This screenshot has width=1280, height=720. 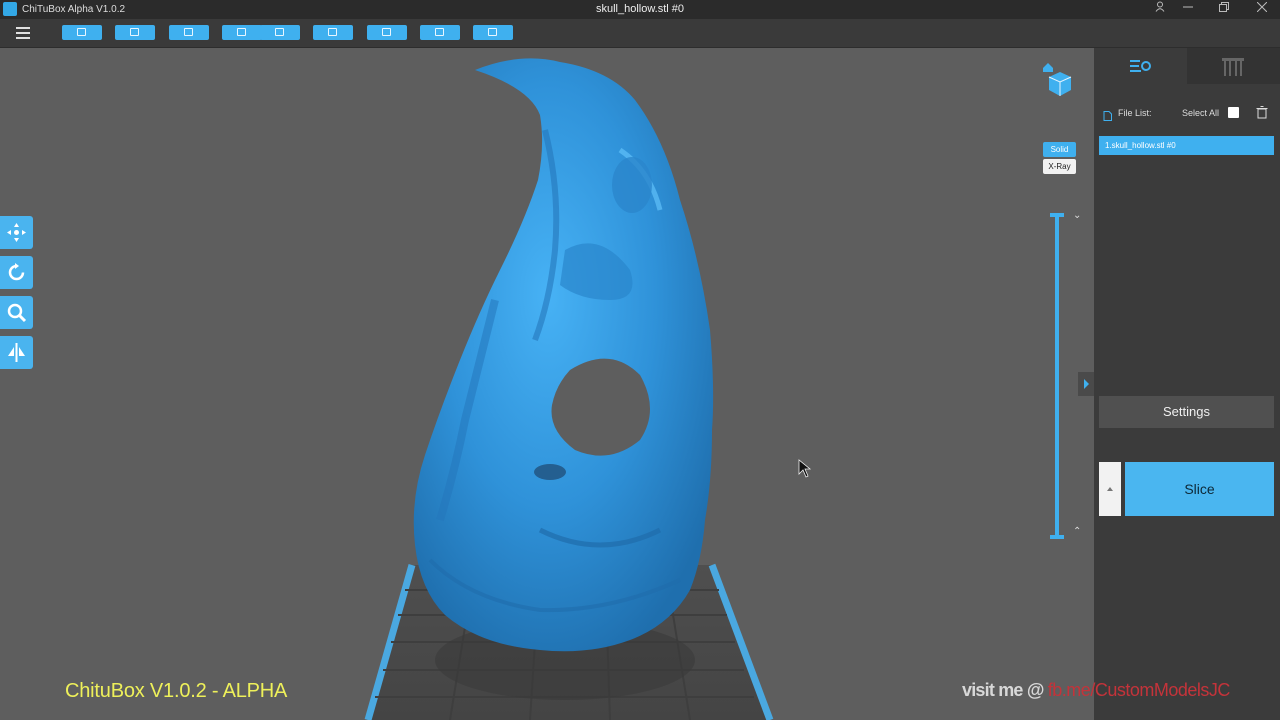 I want to click on list-settings-icon, so click(x=1140, y=66).